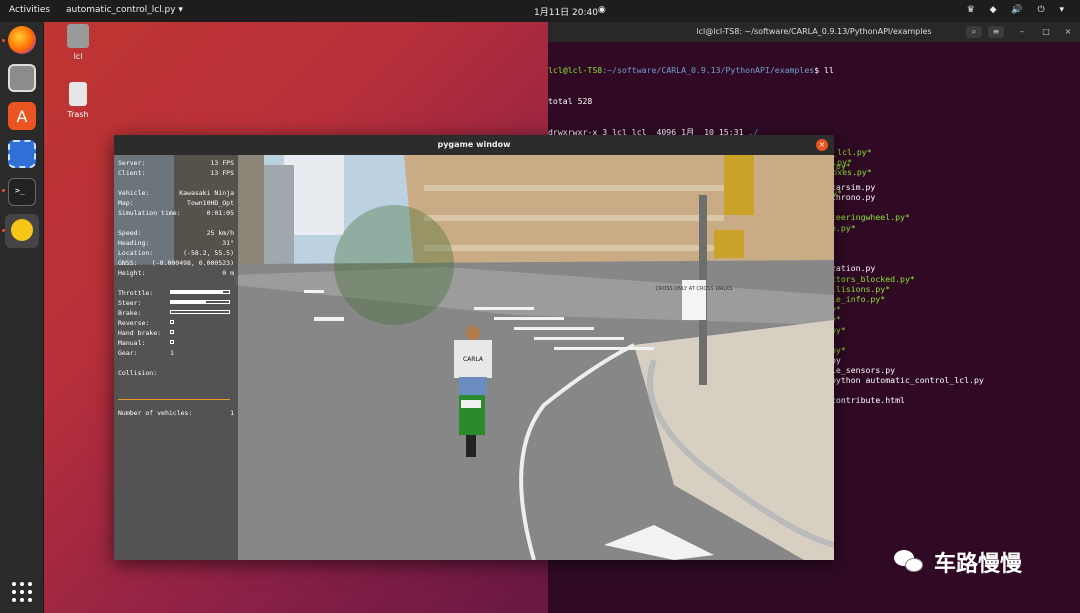  What do you see at coordinates (220, 233) in the screenshot?
I see `hud-value: 25 km/h` at bounding box center [220, 233].